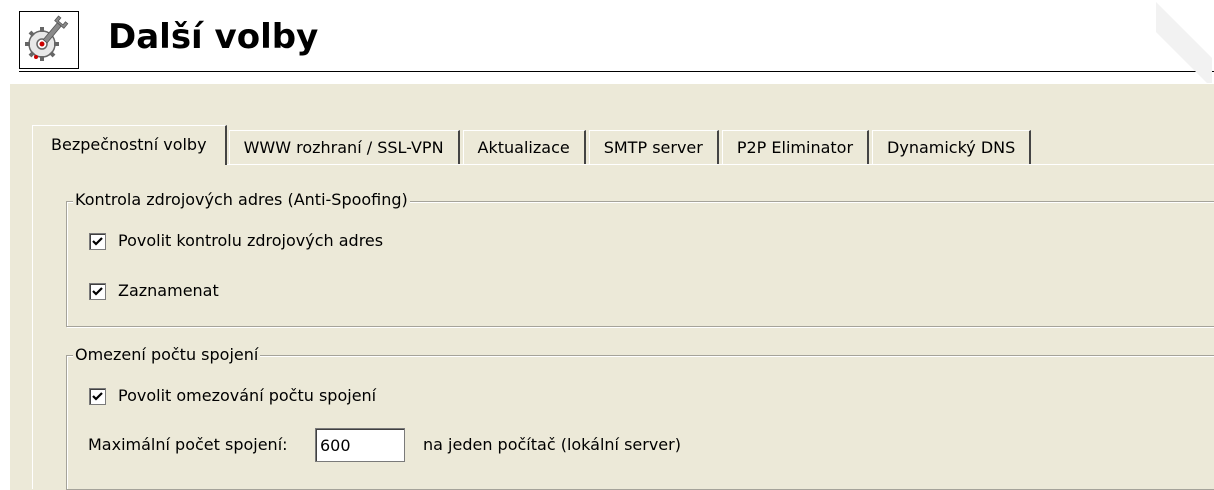 The image size is (1214, 490). I want to click on log-anti-spoofing-row: Zaznamenat, so click(154, 291).